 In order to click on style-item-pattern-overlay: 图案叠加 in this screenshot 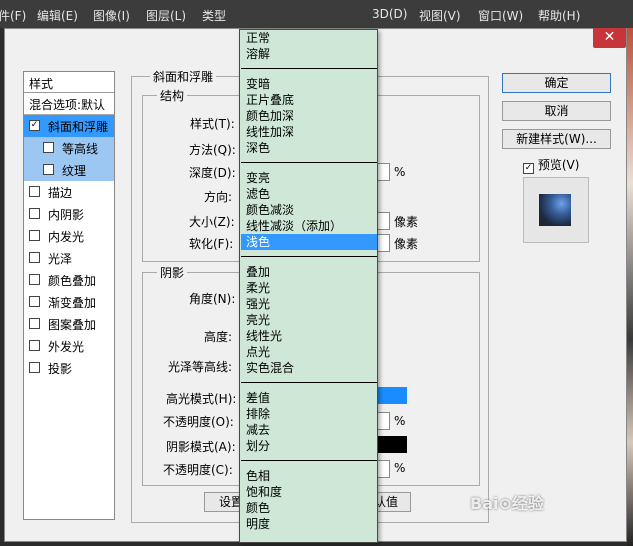, I will do `click(69, 324)`.